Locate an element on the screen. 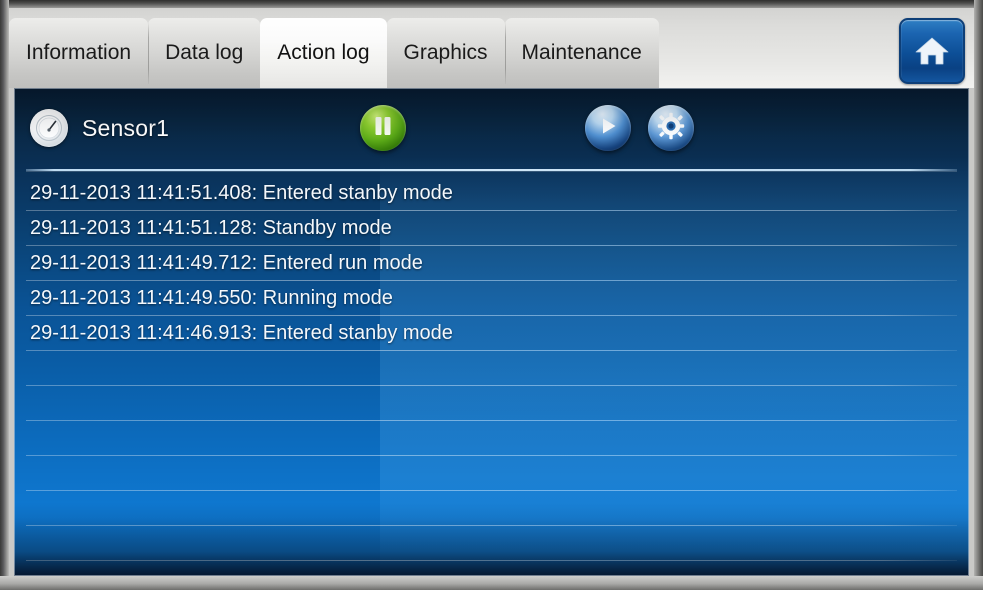 The image size is (983, 590). tab-label: Maintenance is located at coordinates (581, 52).